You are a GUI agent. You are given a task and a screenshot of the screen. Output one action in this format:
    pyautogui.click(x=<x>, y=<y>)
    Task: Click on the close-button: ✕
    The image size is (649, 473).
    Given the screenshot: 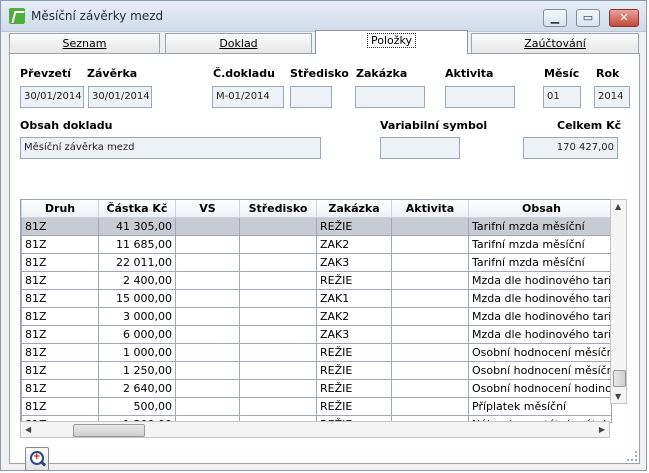 What is the action you would take?
    pyautogui.click(x=624, y=18)
    